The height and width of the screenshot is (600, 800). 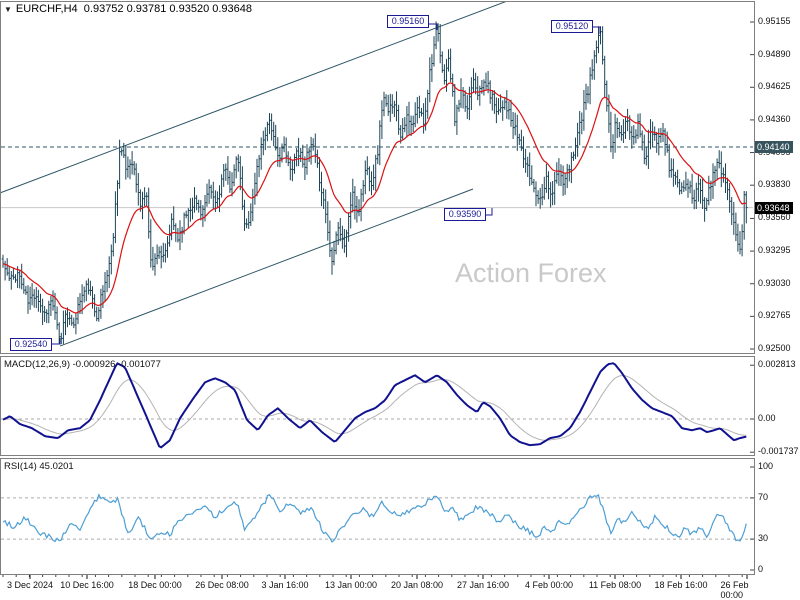 I want to click on axis-label-0.00: 0.00, so click(x=767, y=418).